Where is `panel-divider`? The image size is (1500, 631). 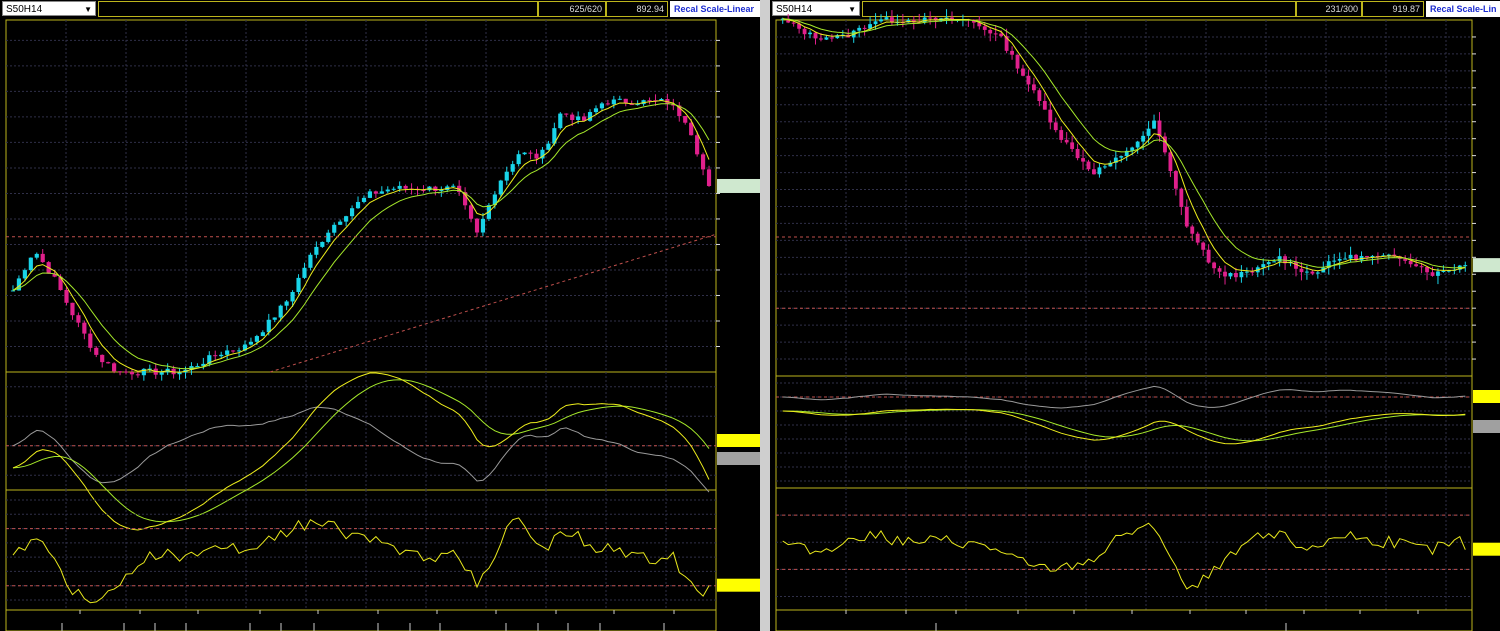 panel-divider is located at coordinates (765, 315).